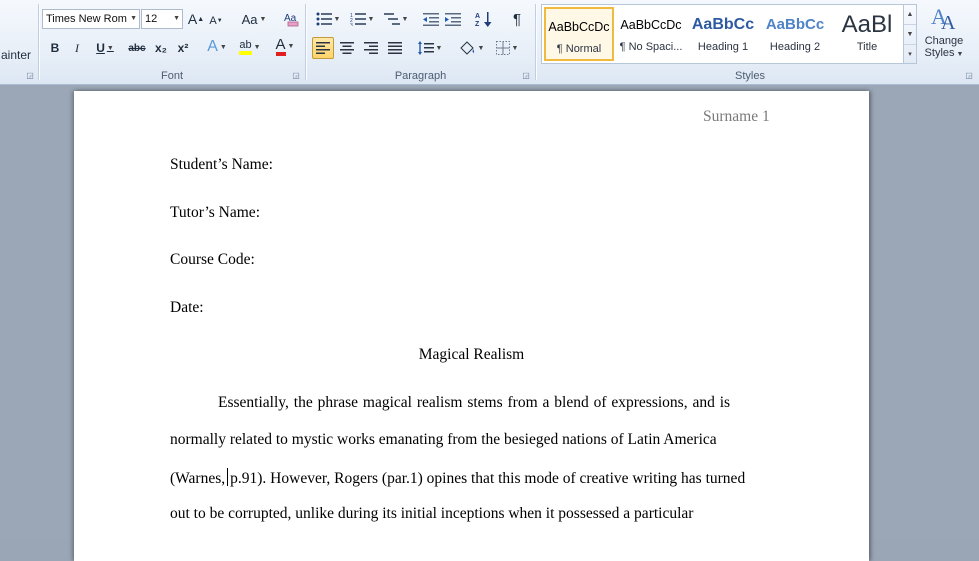 The height and width of the screenshot is (561, 979). I want to click on clipboard-launcher-icon: ◲, so click(30, 76).